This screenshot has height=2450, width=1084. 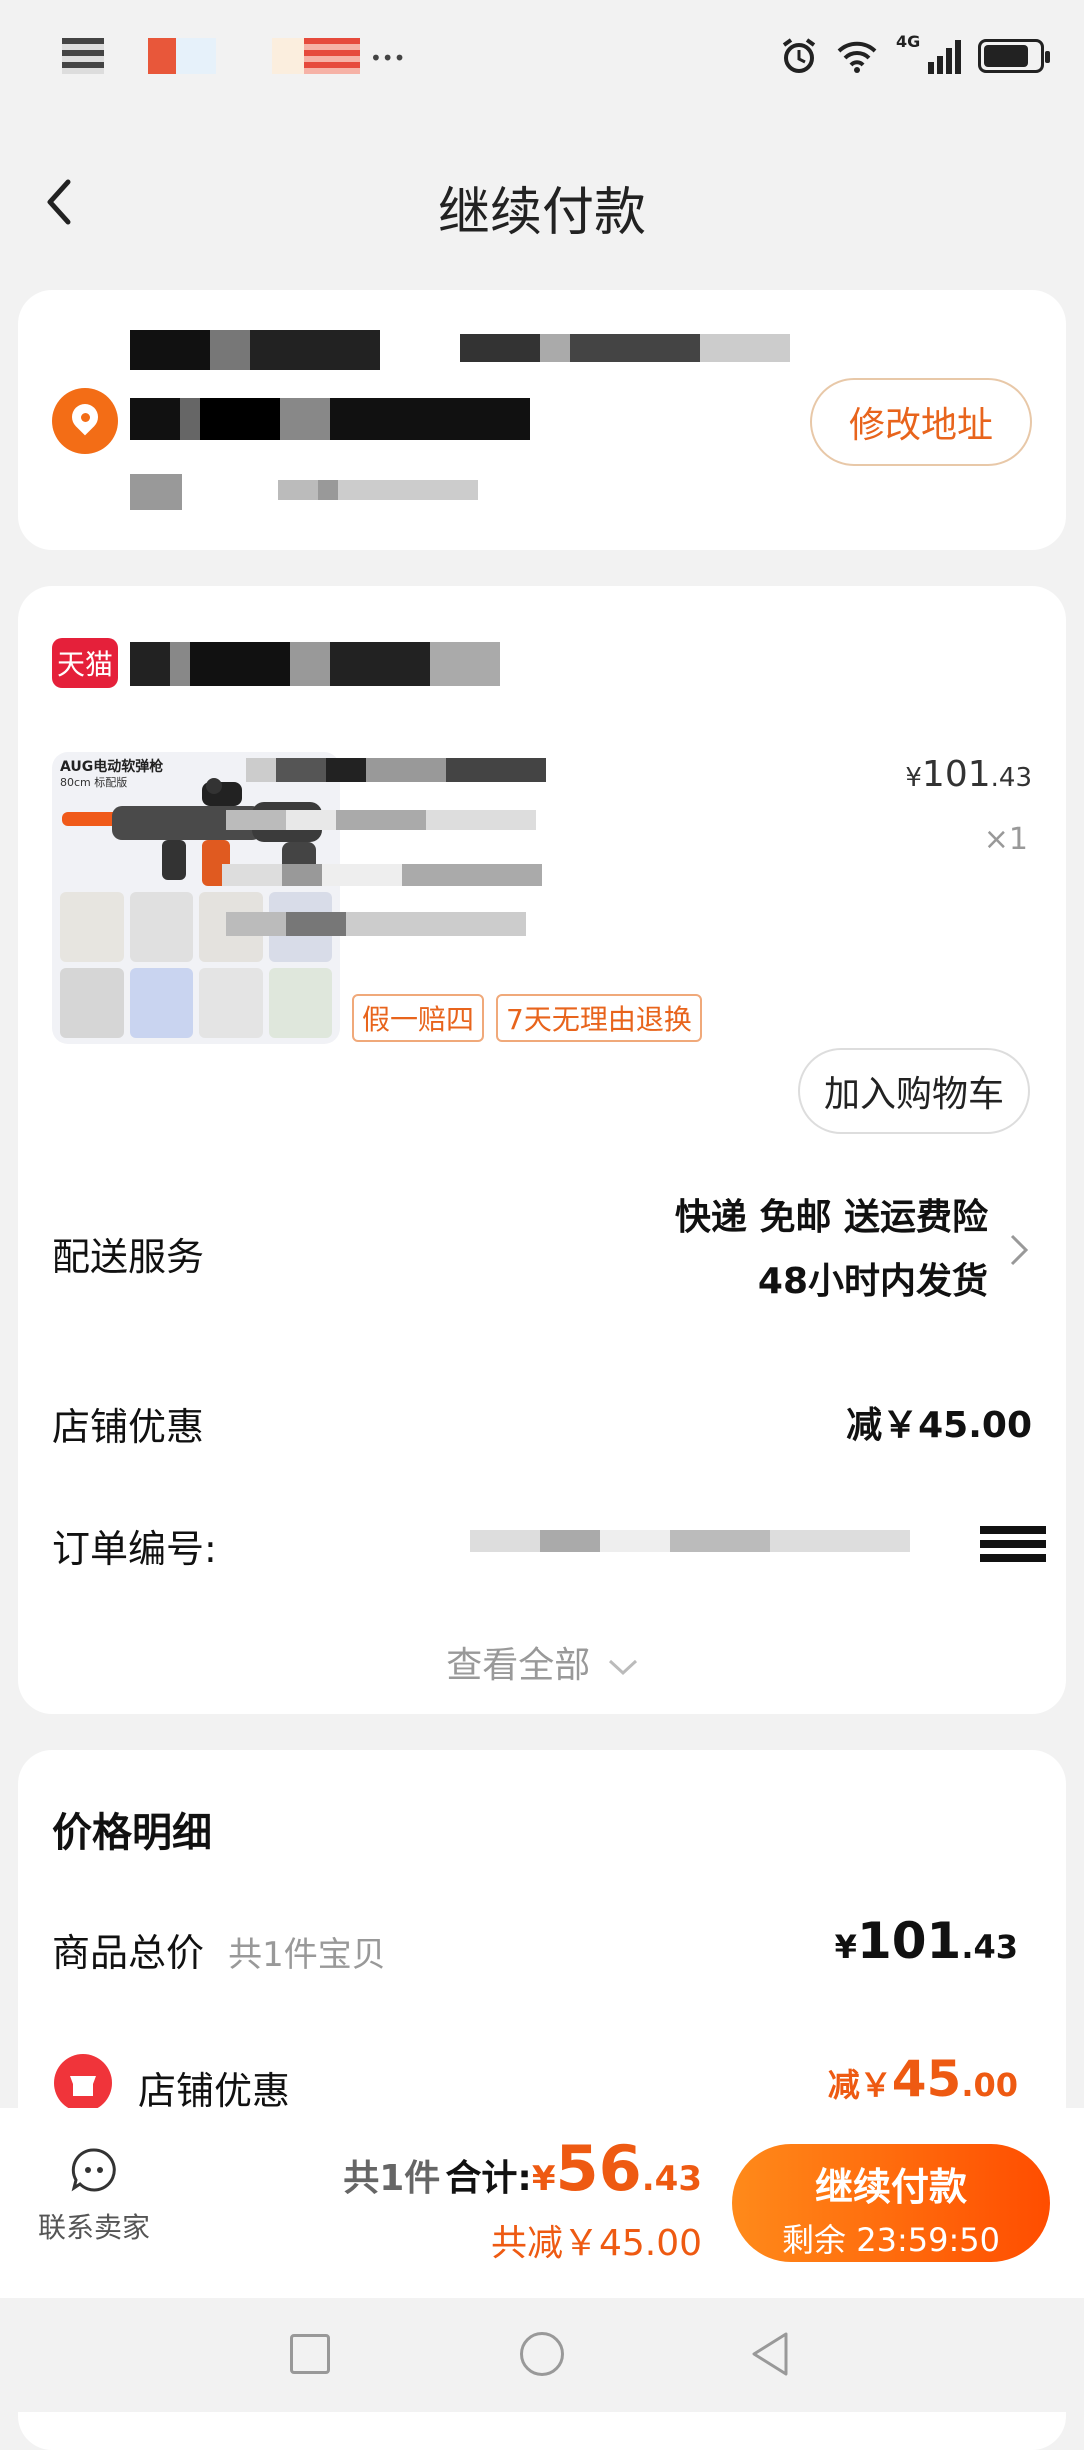 What do you see at coordinates (460, 350) in the screenshot?
I see `recipient-name-redacted` at bounding box center [460, 350].